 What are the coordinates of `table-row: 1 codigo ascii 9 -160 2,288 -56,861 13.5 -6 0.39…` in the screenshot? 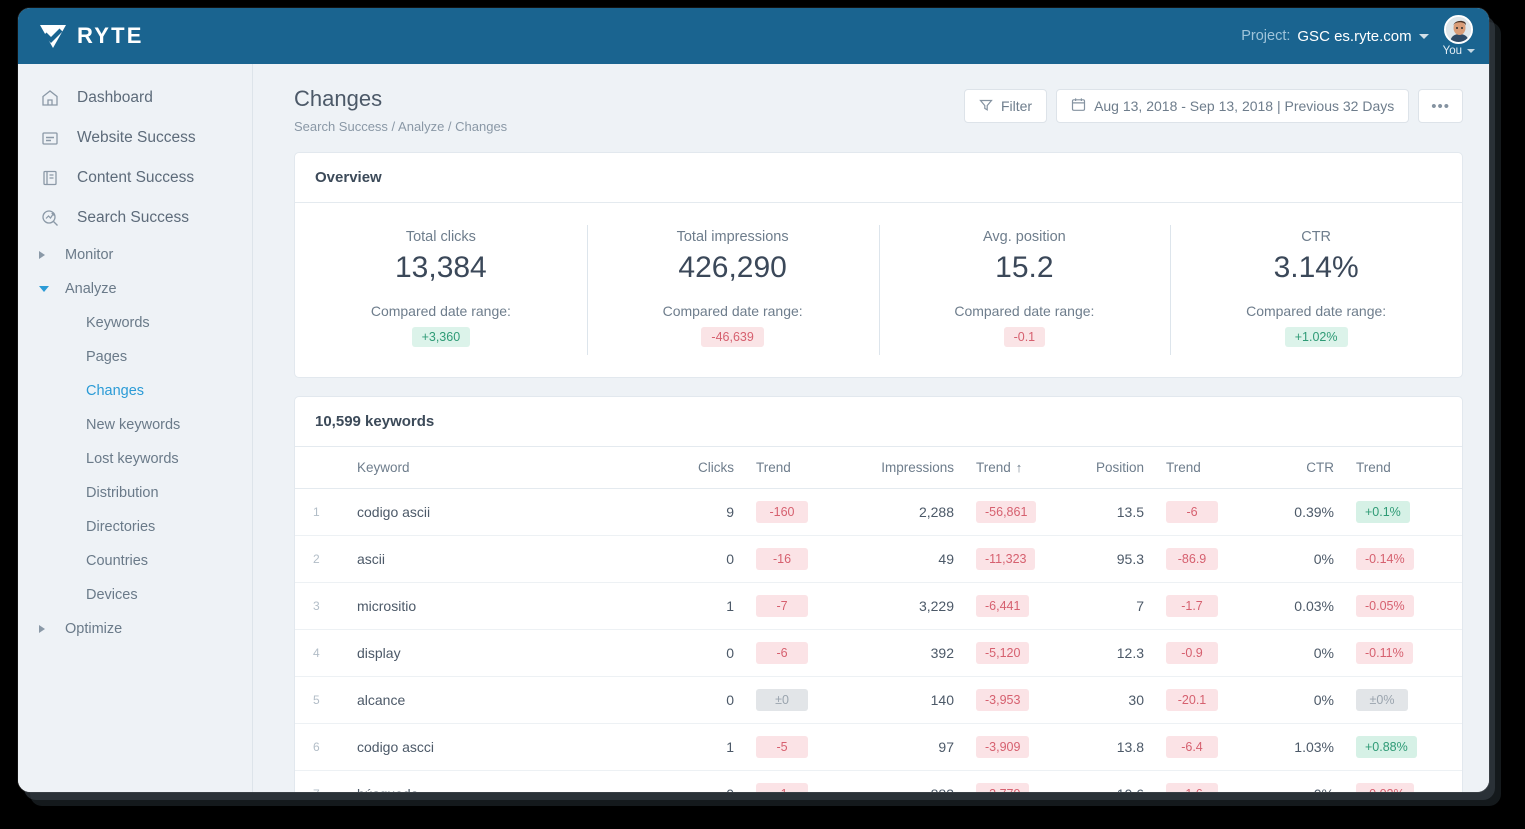 It's located at (878, 512).